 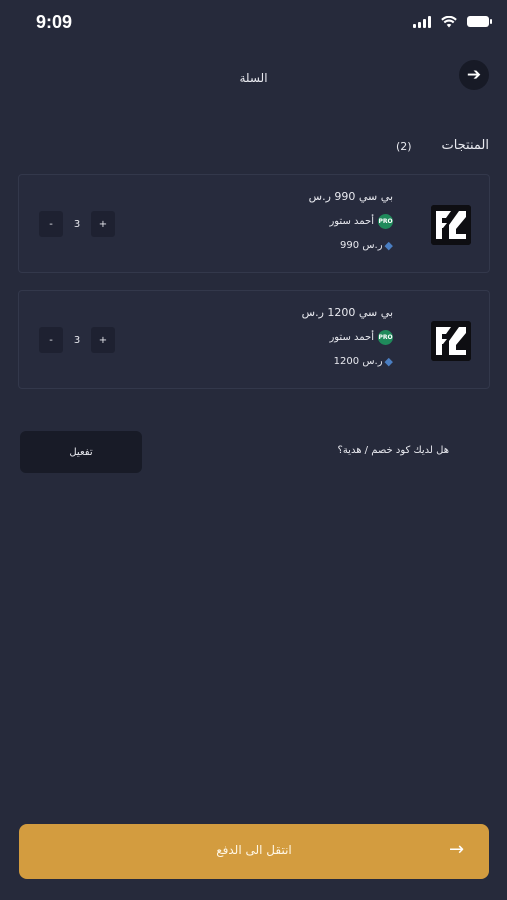 What do you see at coordinates (54, 22) in the screenshot?
I see `status-time: 9:09` at bounding box center [54, 22].